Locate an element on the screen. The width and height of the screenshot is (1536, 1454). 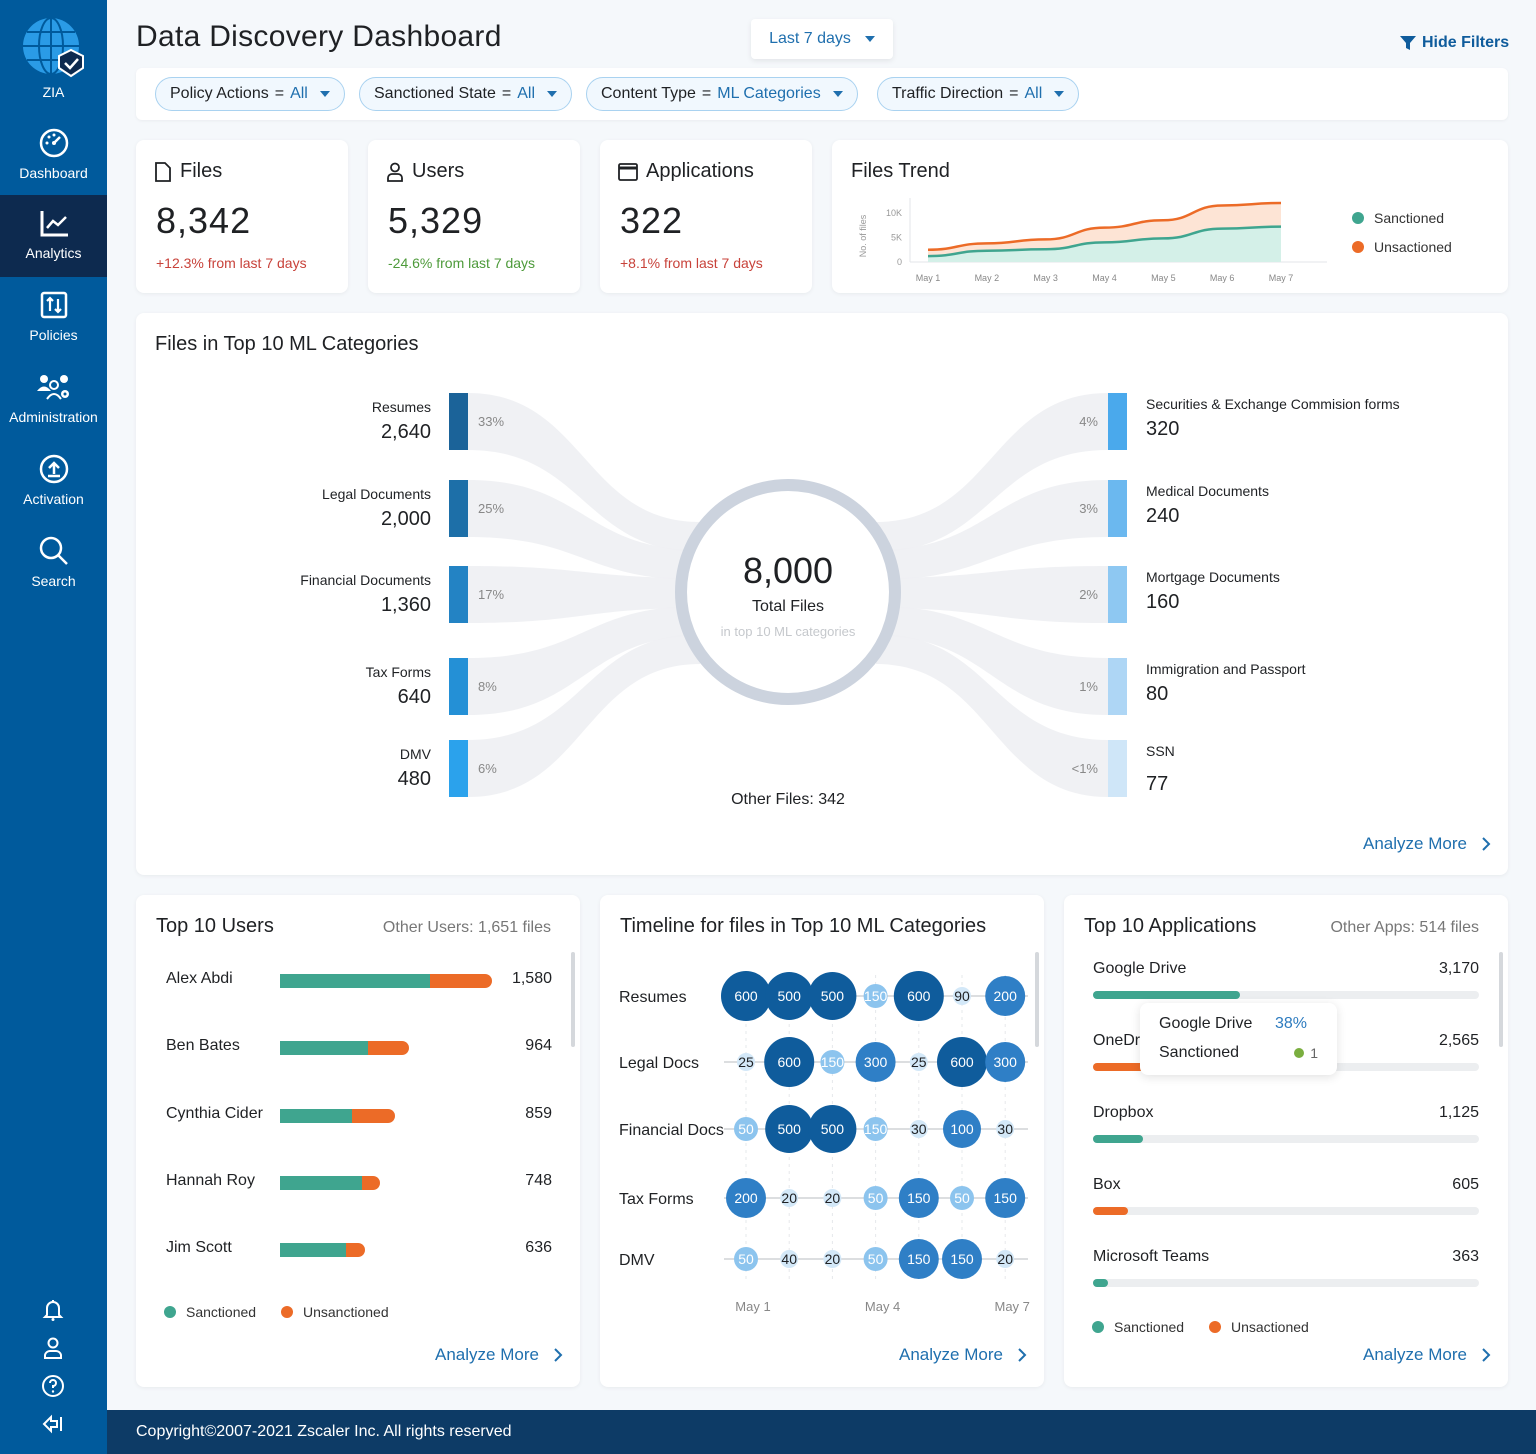
table-row: Cynthia Cider 859 is located at coordinates (359, 1115).